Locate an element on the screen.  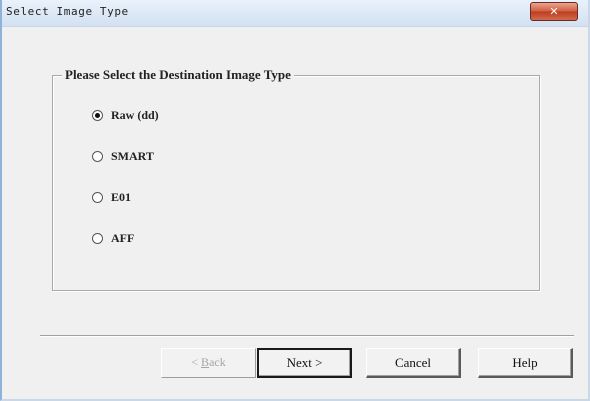
next-button: Next > is located at coordinates (304, 363).